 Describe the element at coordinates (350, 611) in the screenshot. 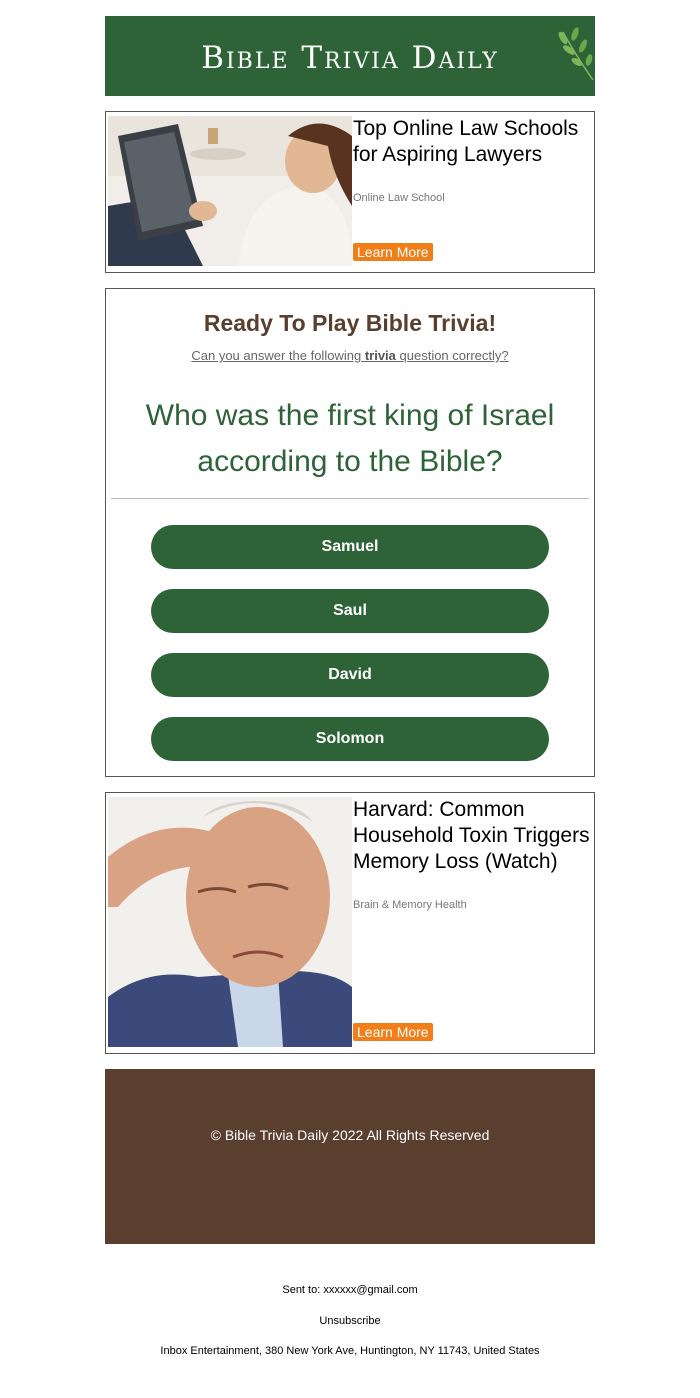

I see `answer-button-saul: Saul` at that location.